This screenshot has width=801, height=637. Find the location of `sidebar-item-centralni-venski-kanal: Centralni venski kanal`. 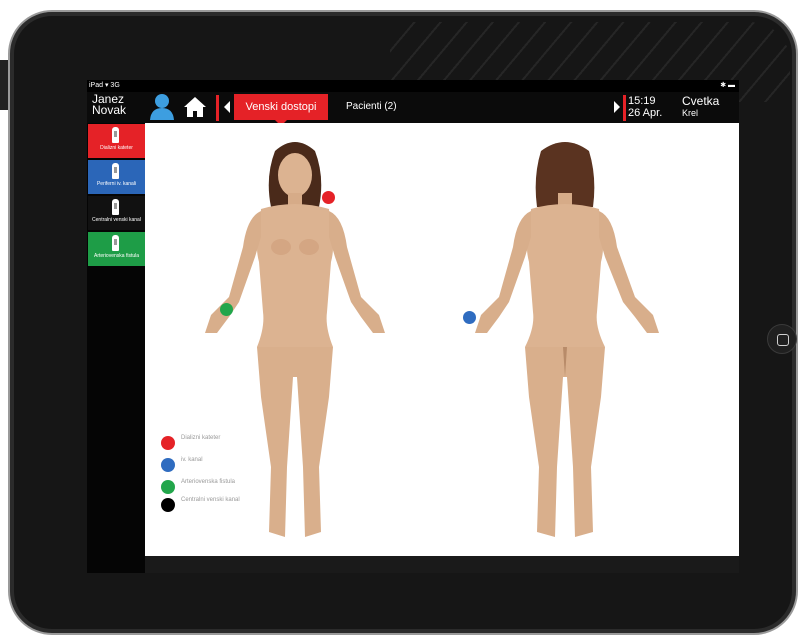

sidebar-item-centralni-venski-kanal: Centralni venski kanal is located at coordinates (116, 213).